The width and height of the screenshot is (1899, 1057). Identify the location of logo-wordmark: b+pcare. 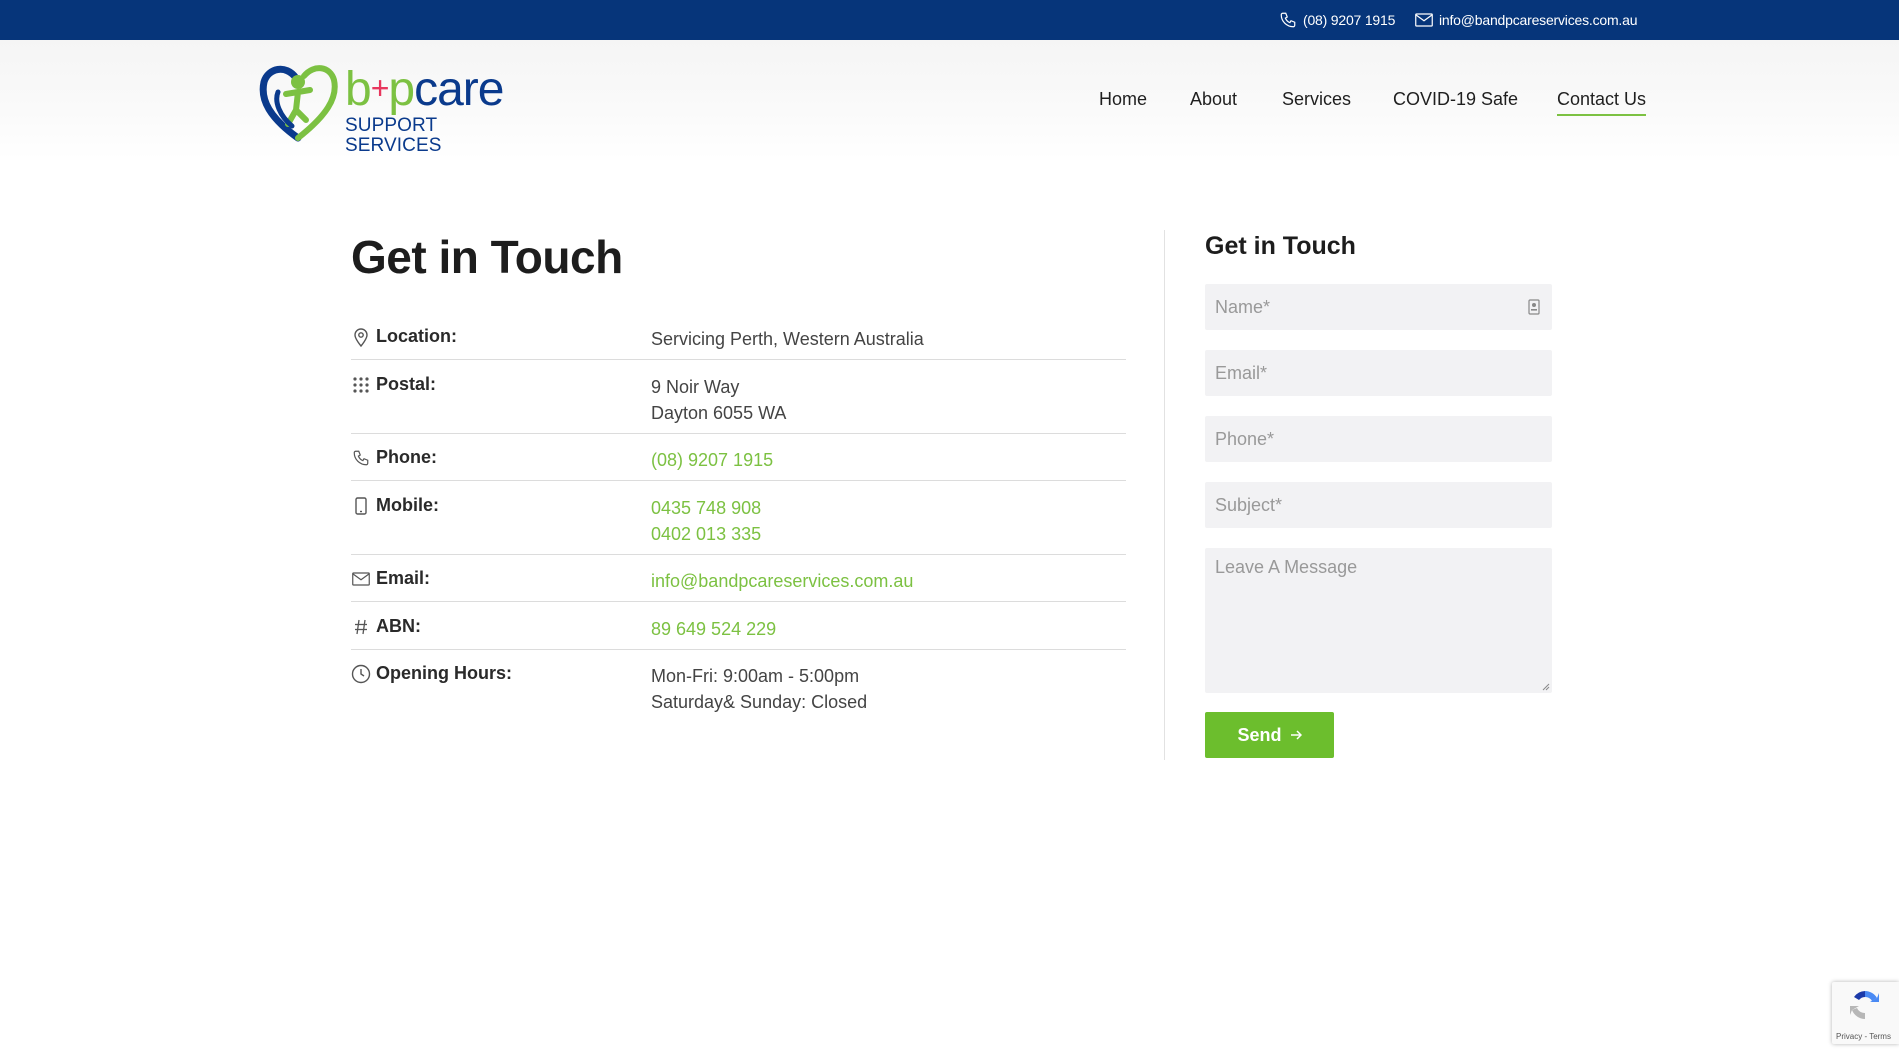
(424, 89).